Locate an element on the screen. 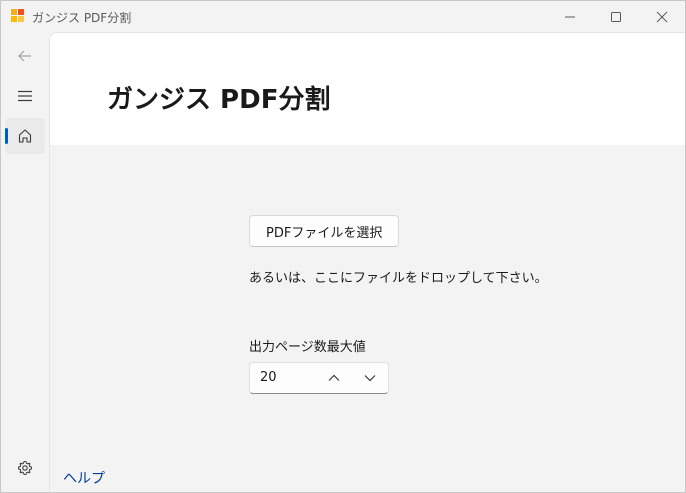  help-link: ヘルプ is located at coordinates (84, 478).